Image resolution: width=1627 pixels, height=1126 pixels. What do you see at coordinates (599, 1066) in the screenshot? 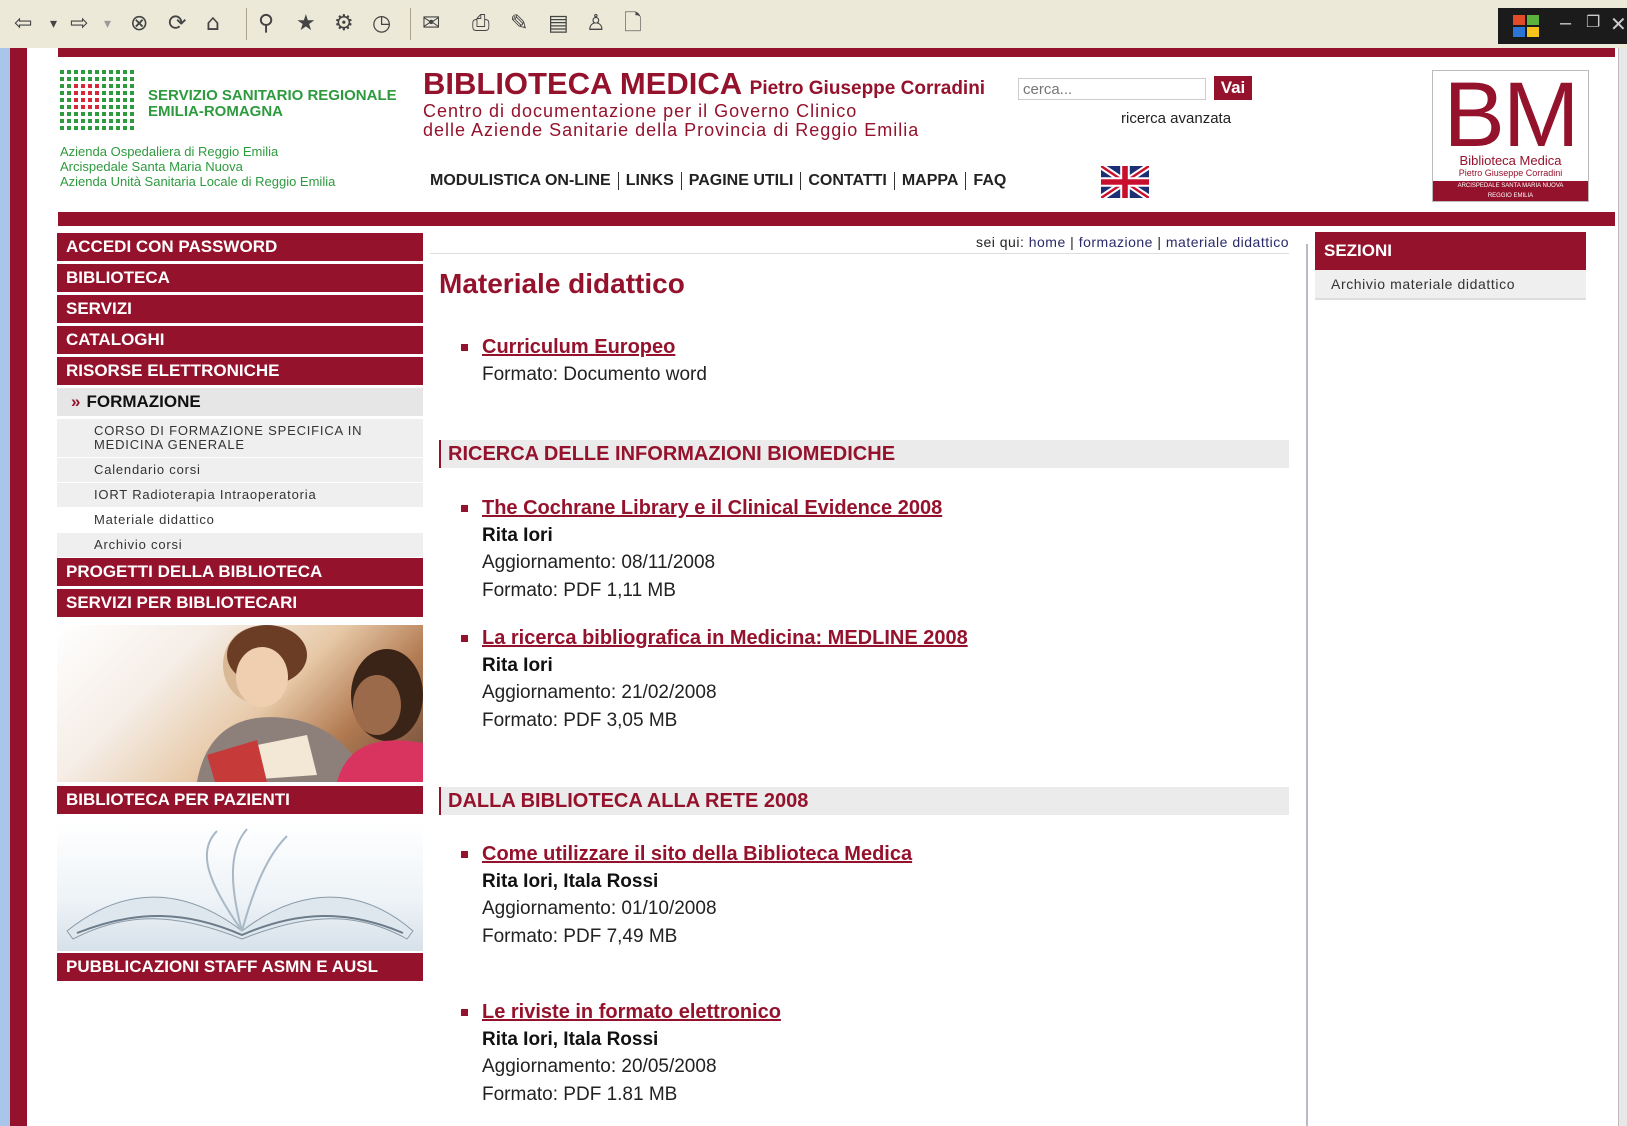
I see `document-update: Aggiornamento: 20/05/2008` at bounding box center [599, 1066].